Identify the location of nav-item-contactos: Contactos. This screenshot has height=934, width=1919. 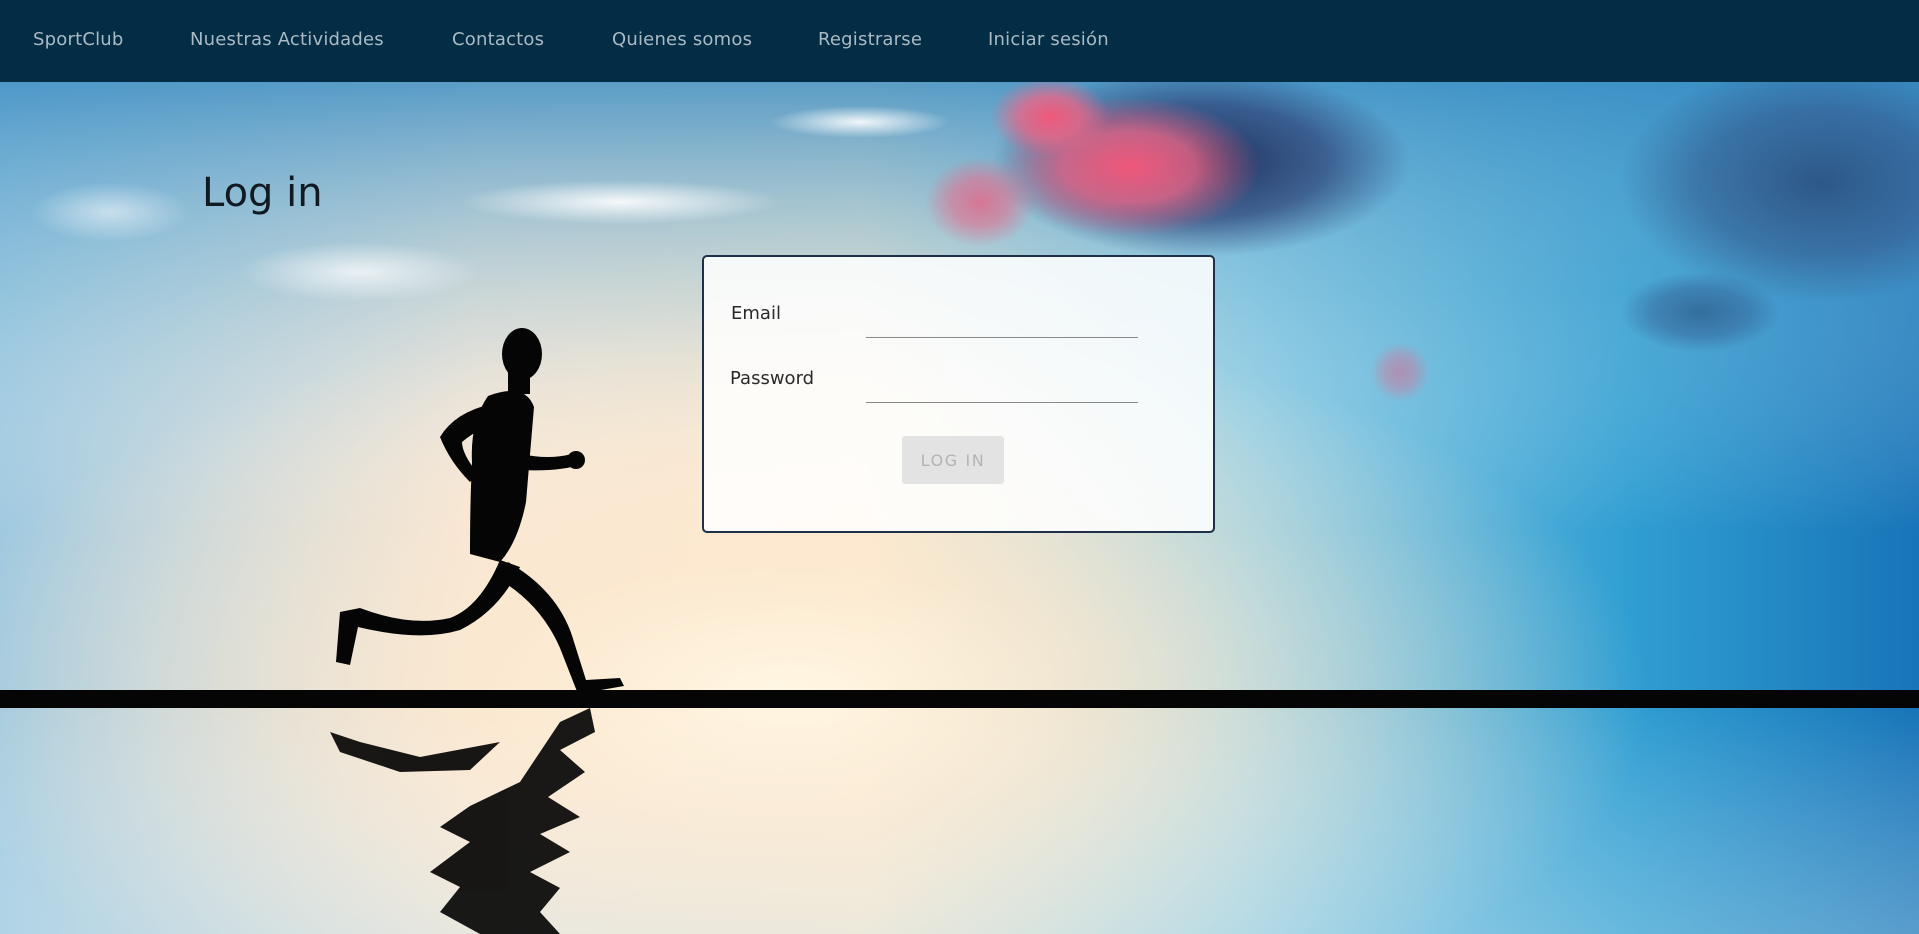
(498, 39).